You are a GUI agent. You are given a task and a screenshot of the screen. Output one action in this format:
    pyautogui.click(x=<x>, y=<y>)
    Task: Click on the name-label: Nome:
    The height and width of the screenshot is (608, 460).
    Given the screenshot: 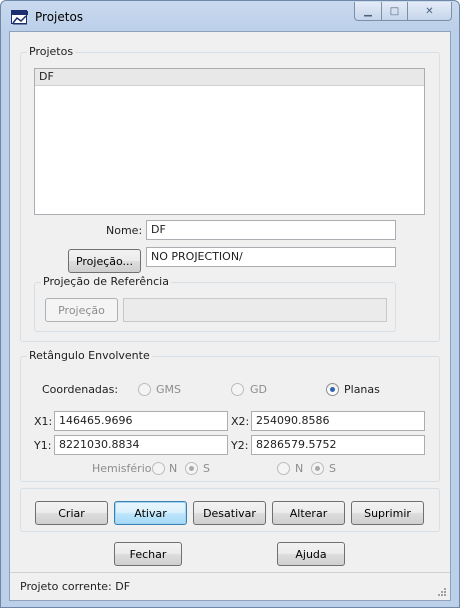 What is the action you would take?
    pyautogui.click(x=124, y=230)
    